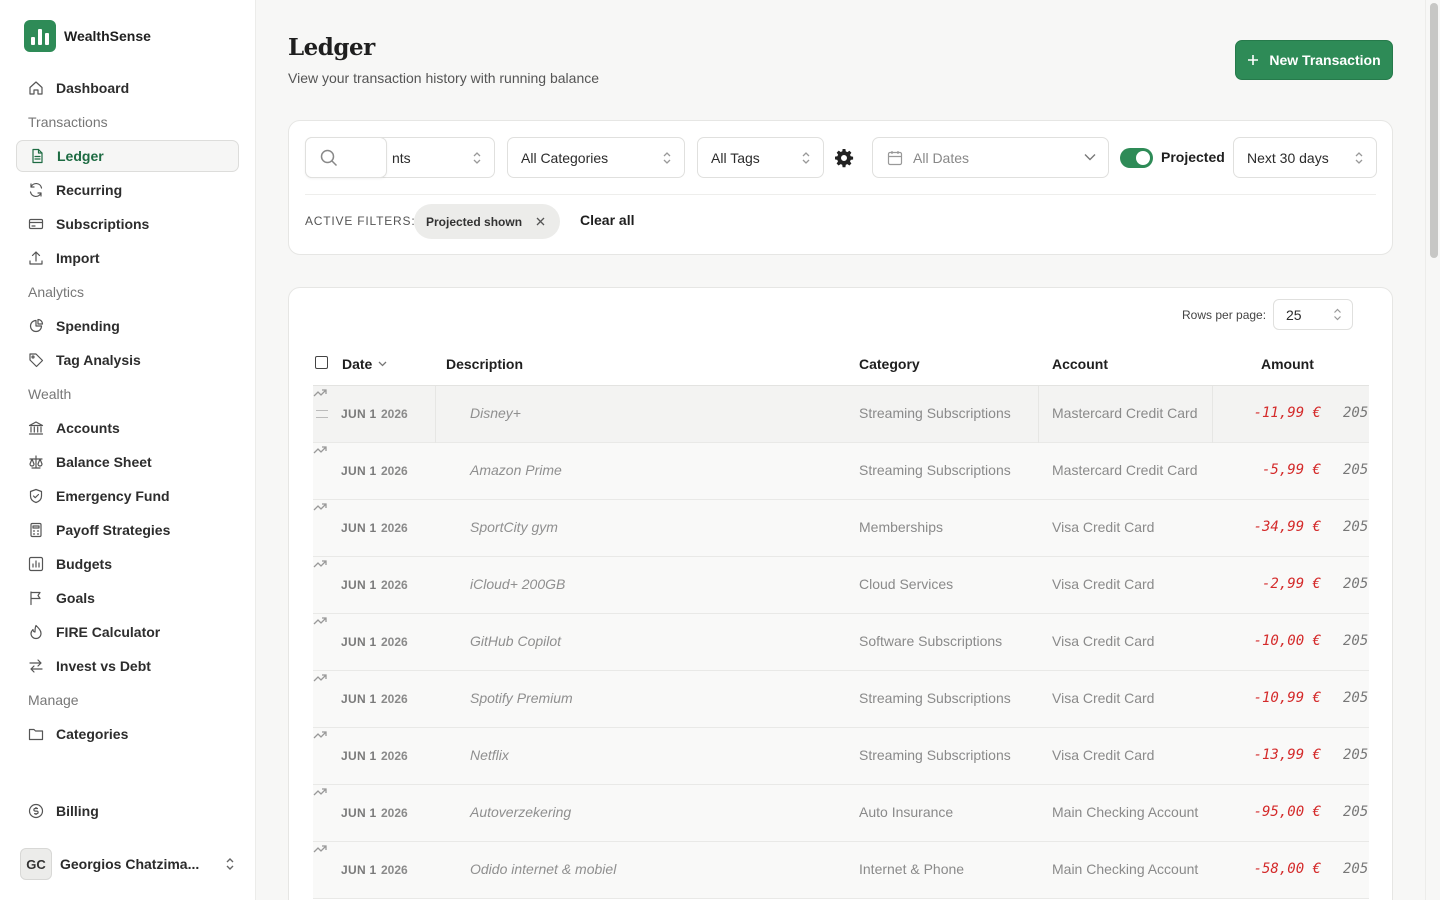  Describe the element at coordinates (1314, 60) in the screenshot. I see `new-transaction-button: New Transaction` at that location.